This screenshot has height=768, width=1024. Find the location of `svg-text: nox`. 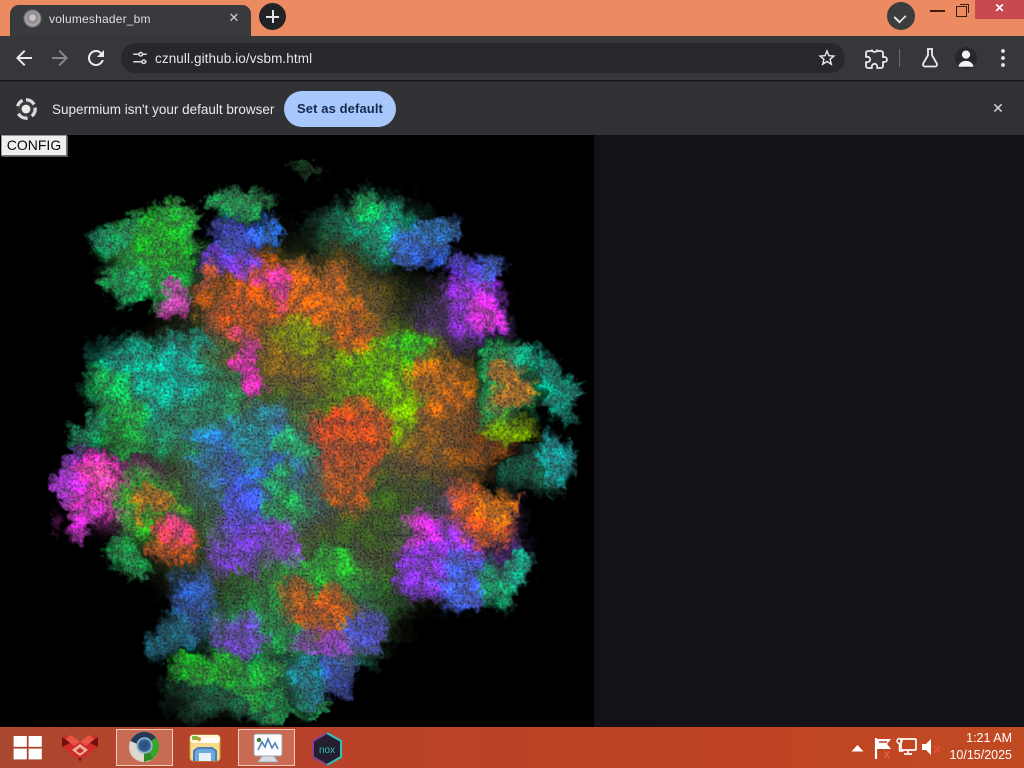

svg-text: nox is located at coordinates (327, 750).